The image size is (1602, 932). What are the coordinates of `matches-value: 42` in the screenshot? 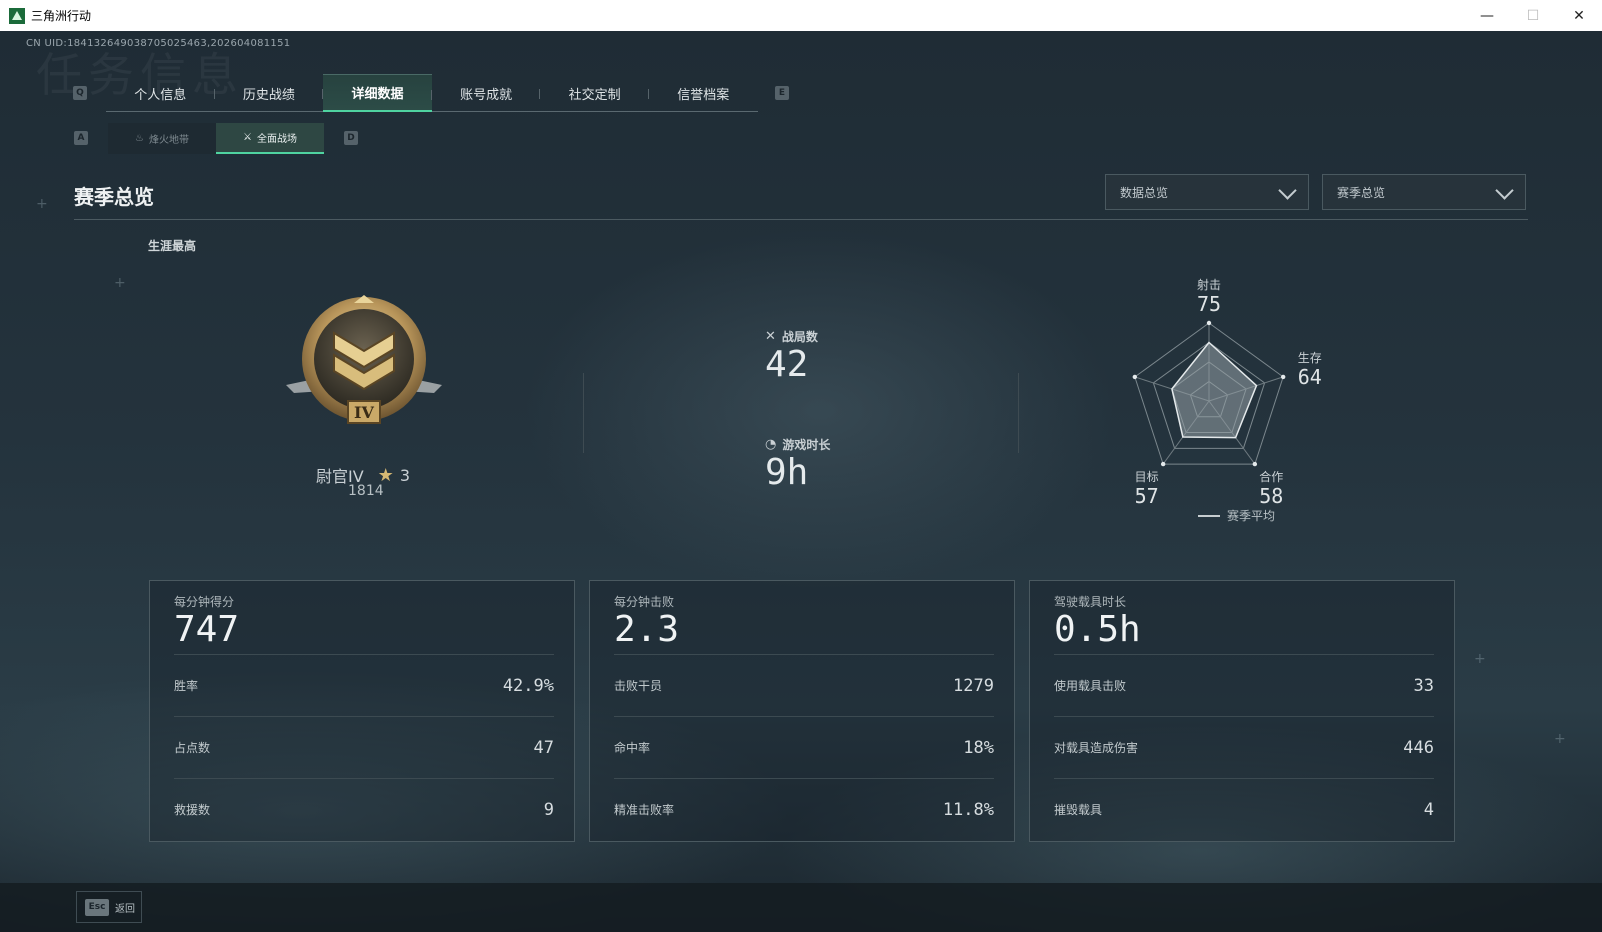 It's located at (787, 364).